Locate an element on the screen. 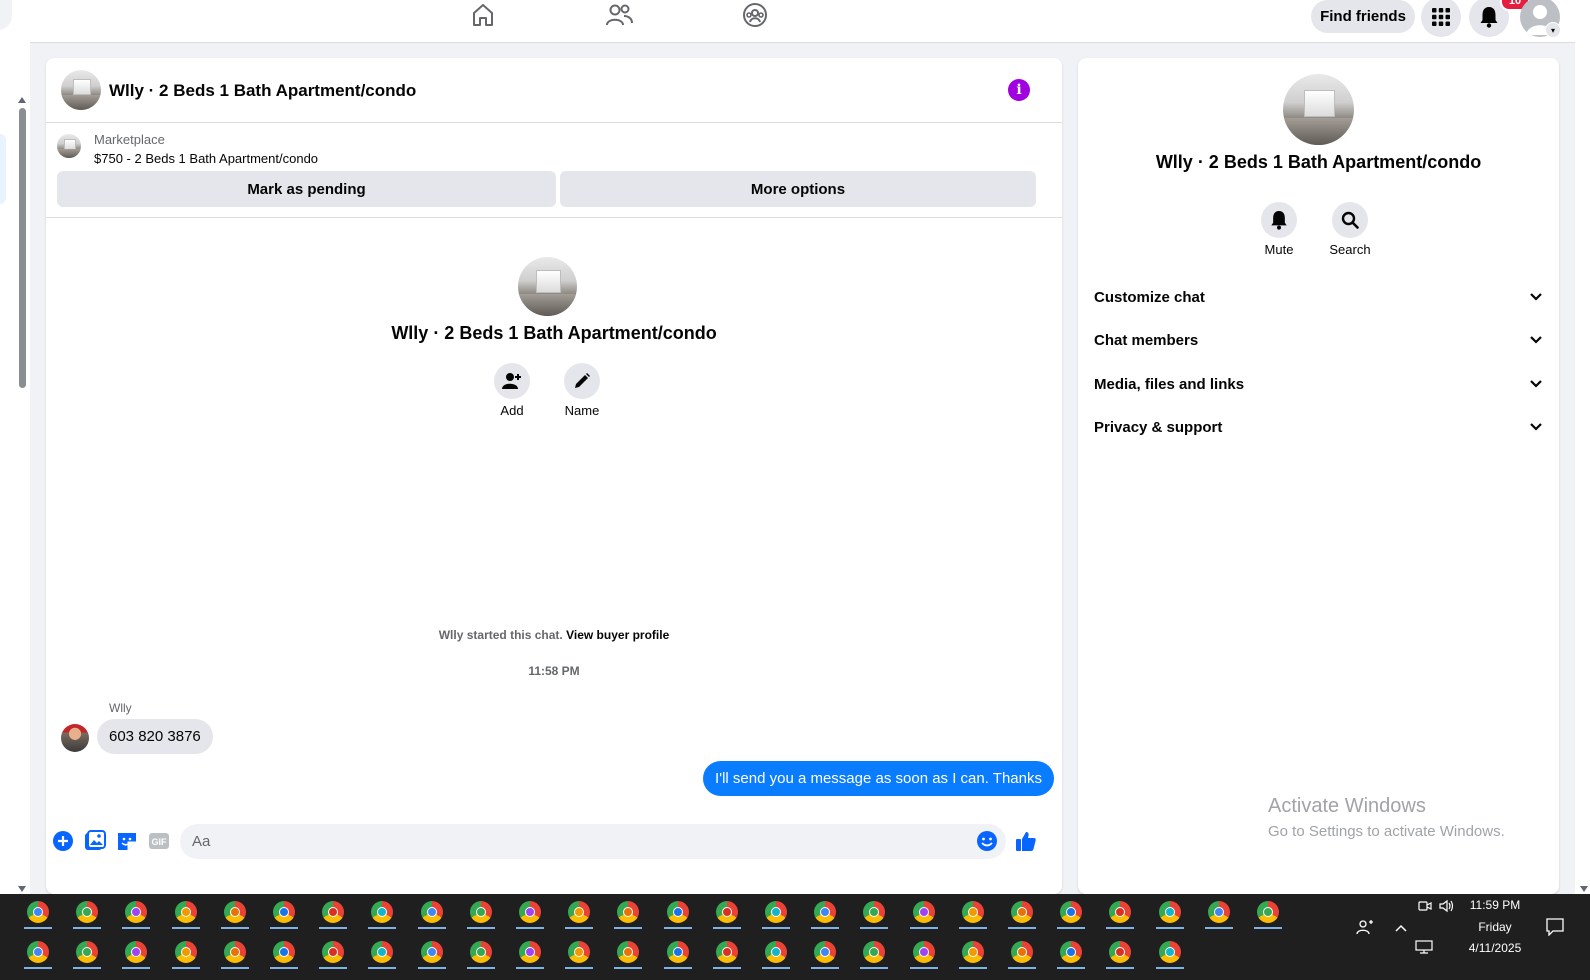 This screenshot has height=980, width=1590. friends-icon is located at coordinates (619, 15).